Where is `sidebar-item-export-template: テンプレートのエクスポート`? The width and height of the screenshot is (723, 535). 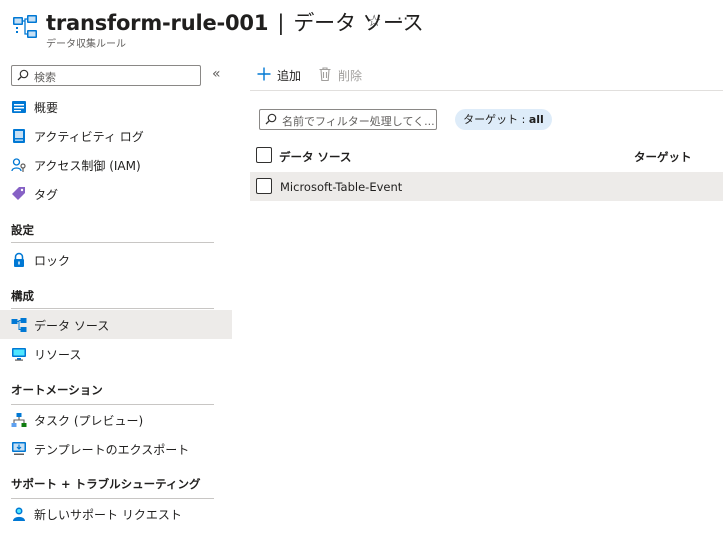
sidebar-item-export-template: テンプレートのエクスポート is located at coordinates (116, 448).